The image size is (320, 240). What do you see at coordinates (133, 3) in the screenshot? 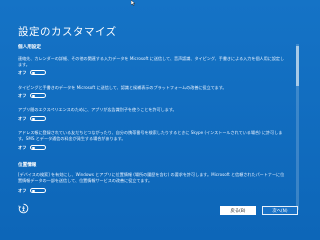
I see `mouse-cursor-icon` at bounding box center [133, 3].